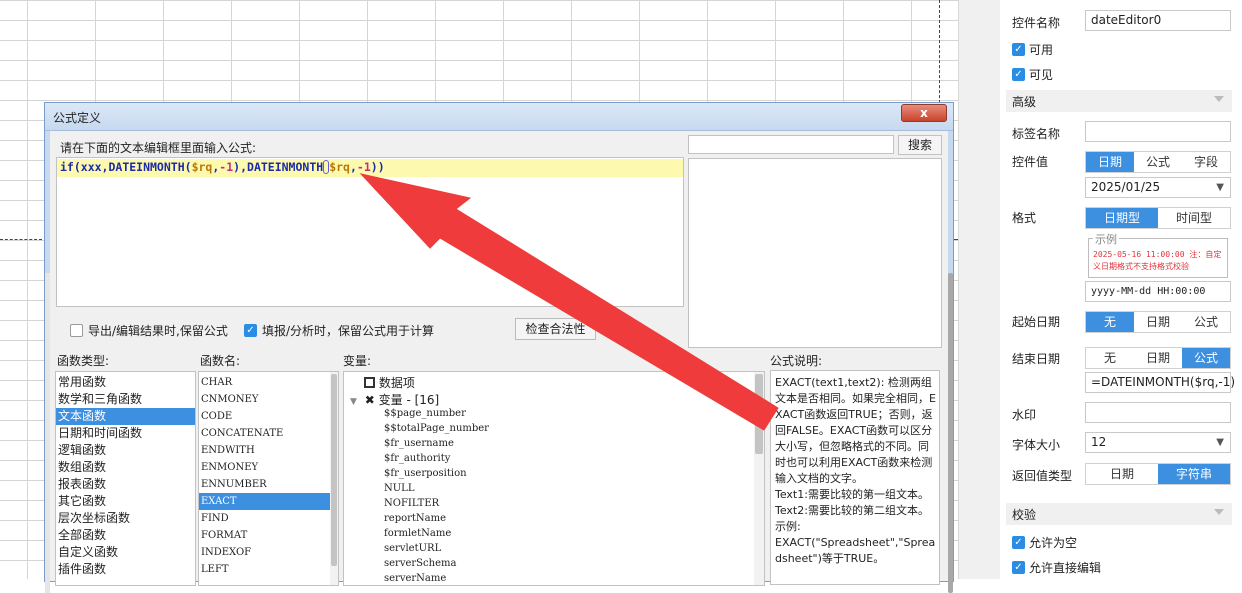 This screenshot has height=593, width=1242. Describe the element at coordinates (125, 382) in the screenshot. I see `function-type-item: 常用函数` at that location.